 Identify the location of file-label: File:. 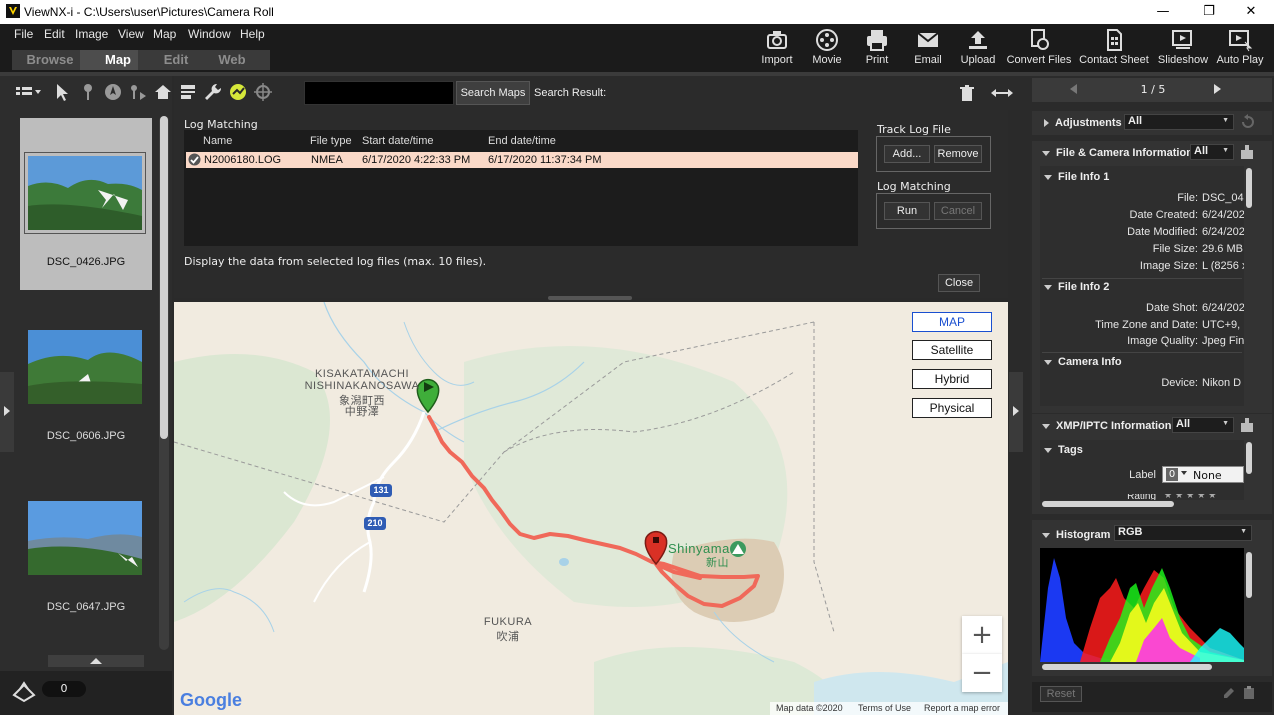
(1187, 198).